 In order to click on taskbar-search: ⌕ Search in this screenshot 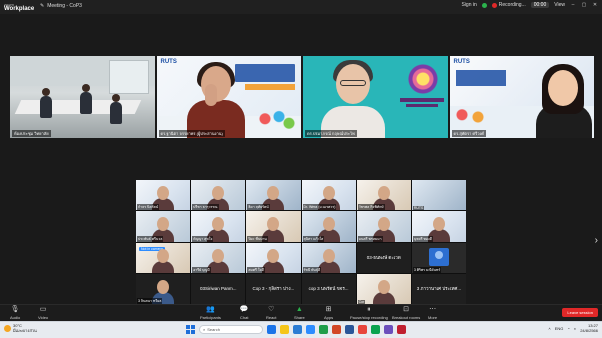, I will do `click(231, 329)`.